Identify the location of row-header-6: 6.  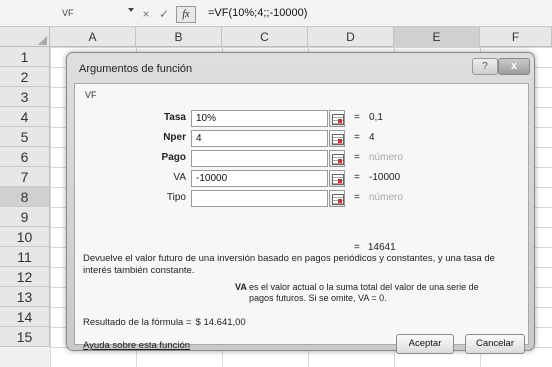
(25, 157).